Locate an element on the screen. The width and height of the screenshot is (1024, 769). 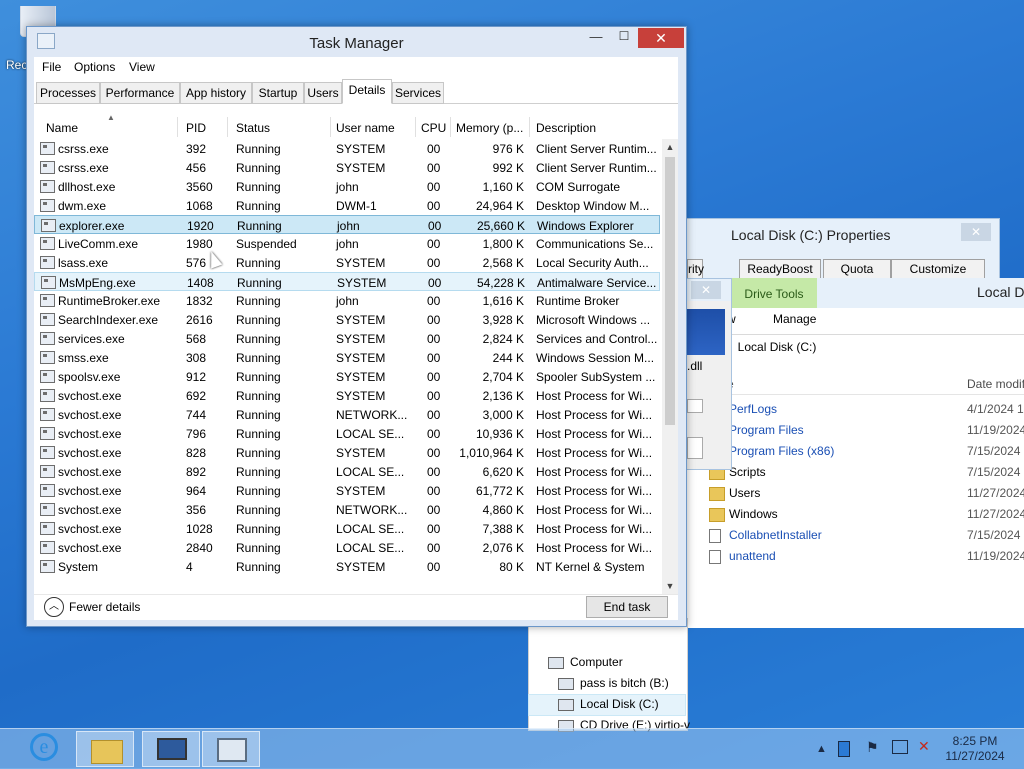
flag-icon: ⚑ is located at coordinates (872, 747).